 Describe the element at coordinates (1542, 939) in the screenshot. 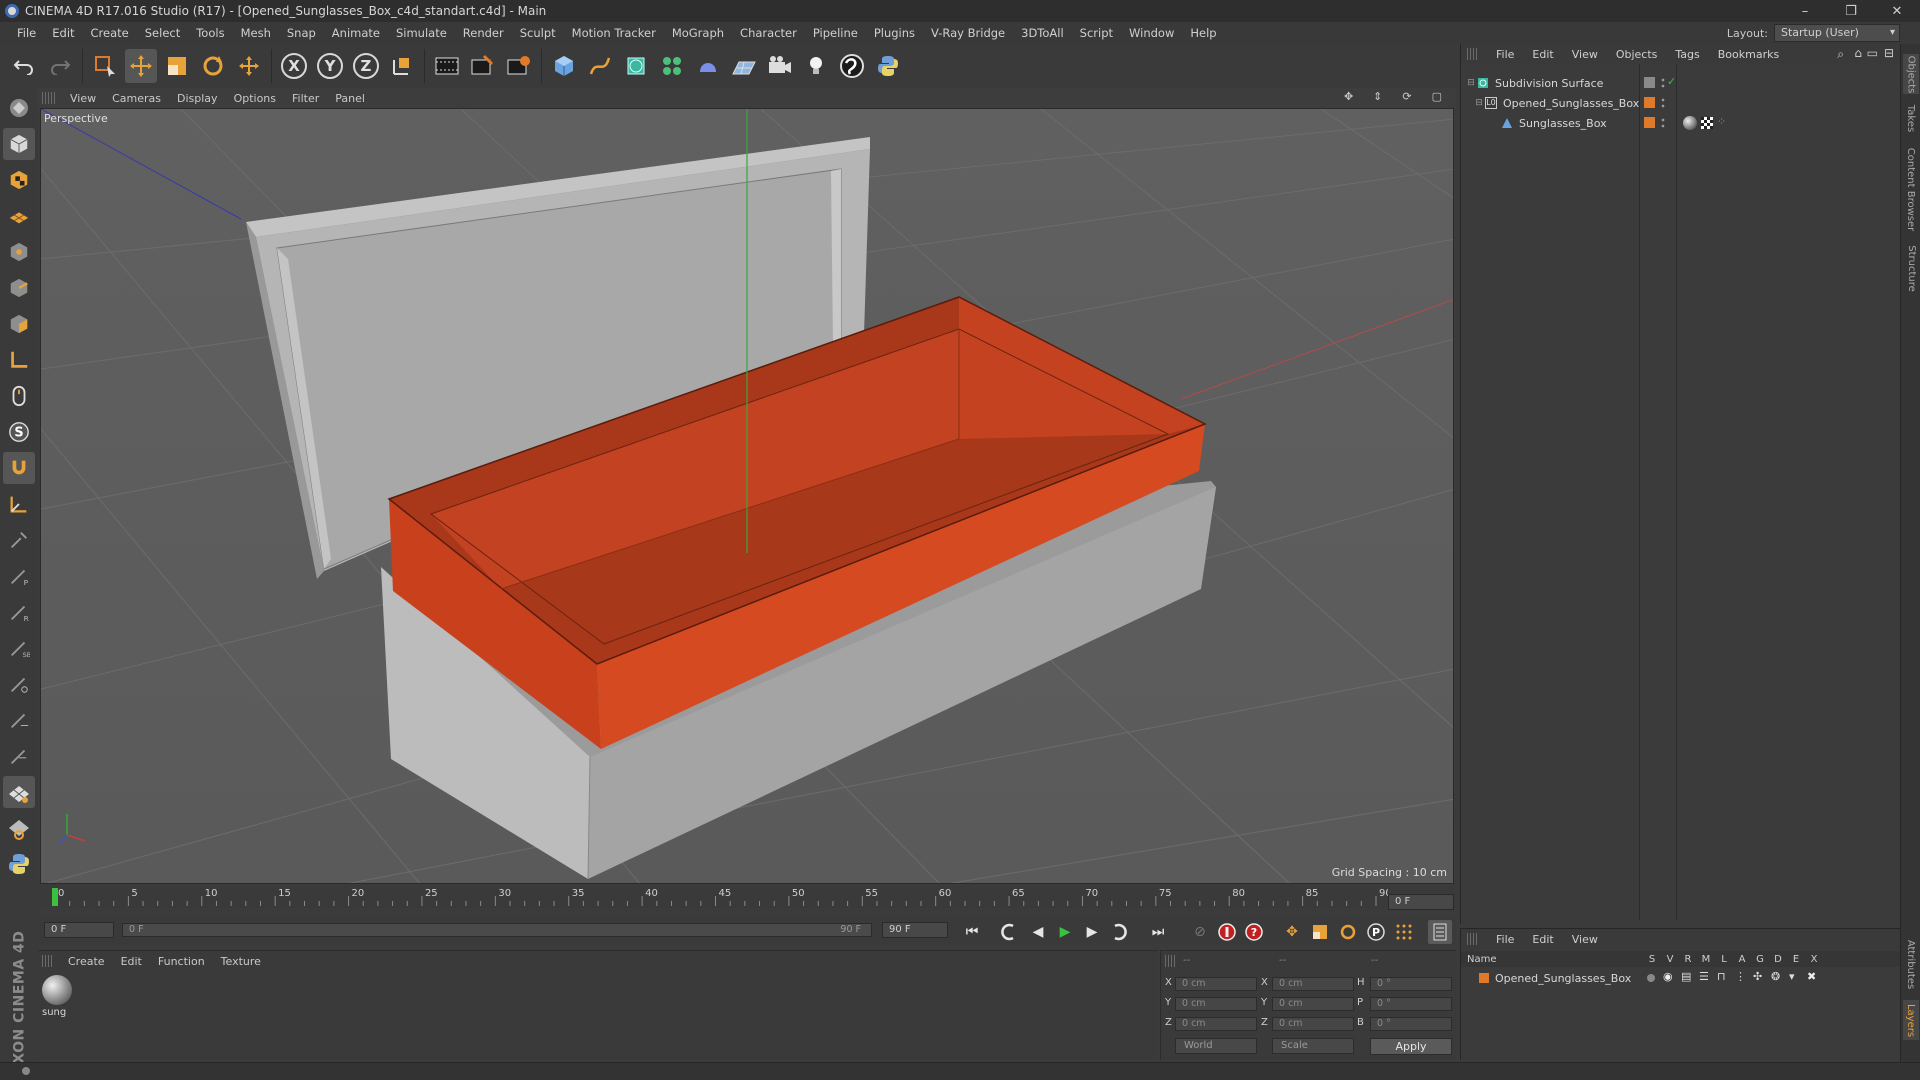

I see `layer-menu-edit: Edit` at that location.